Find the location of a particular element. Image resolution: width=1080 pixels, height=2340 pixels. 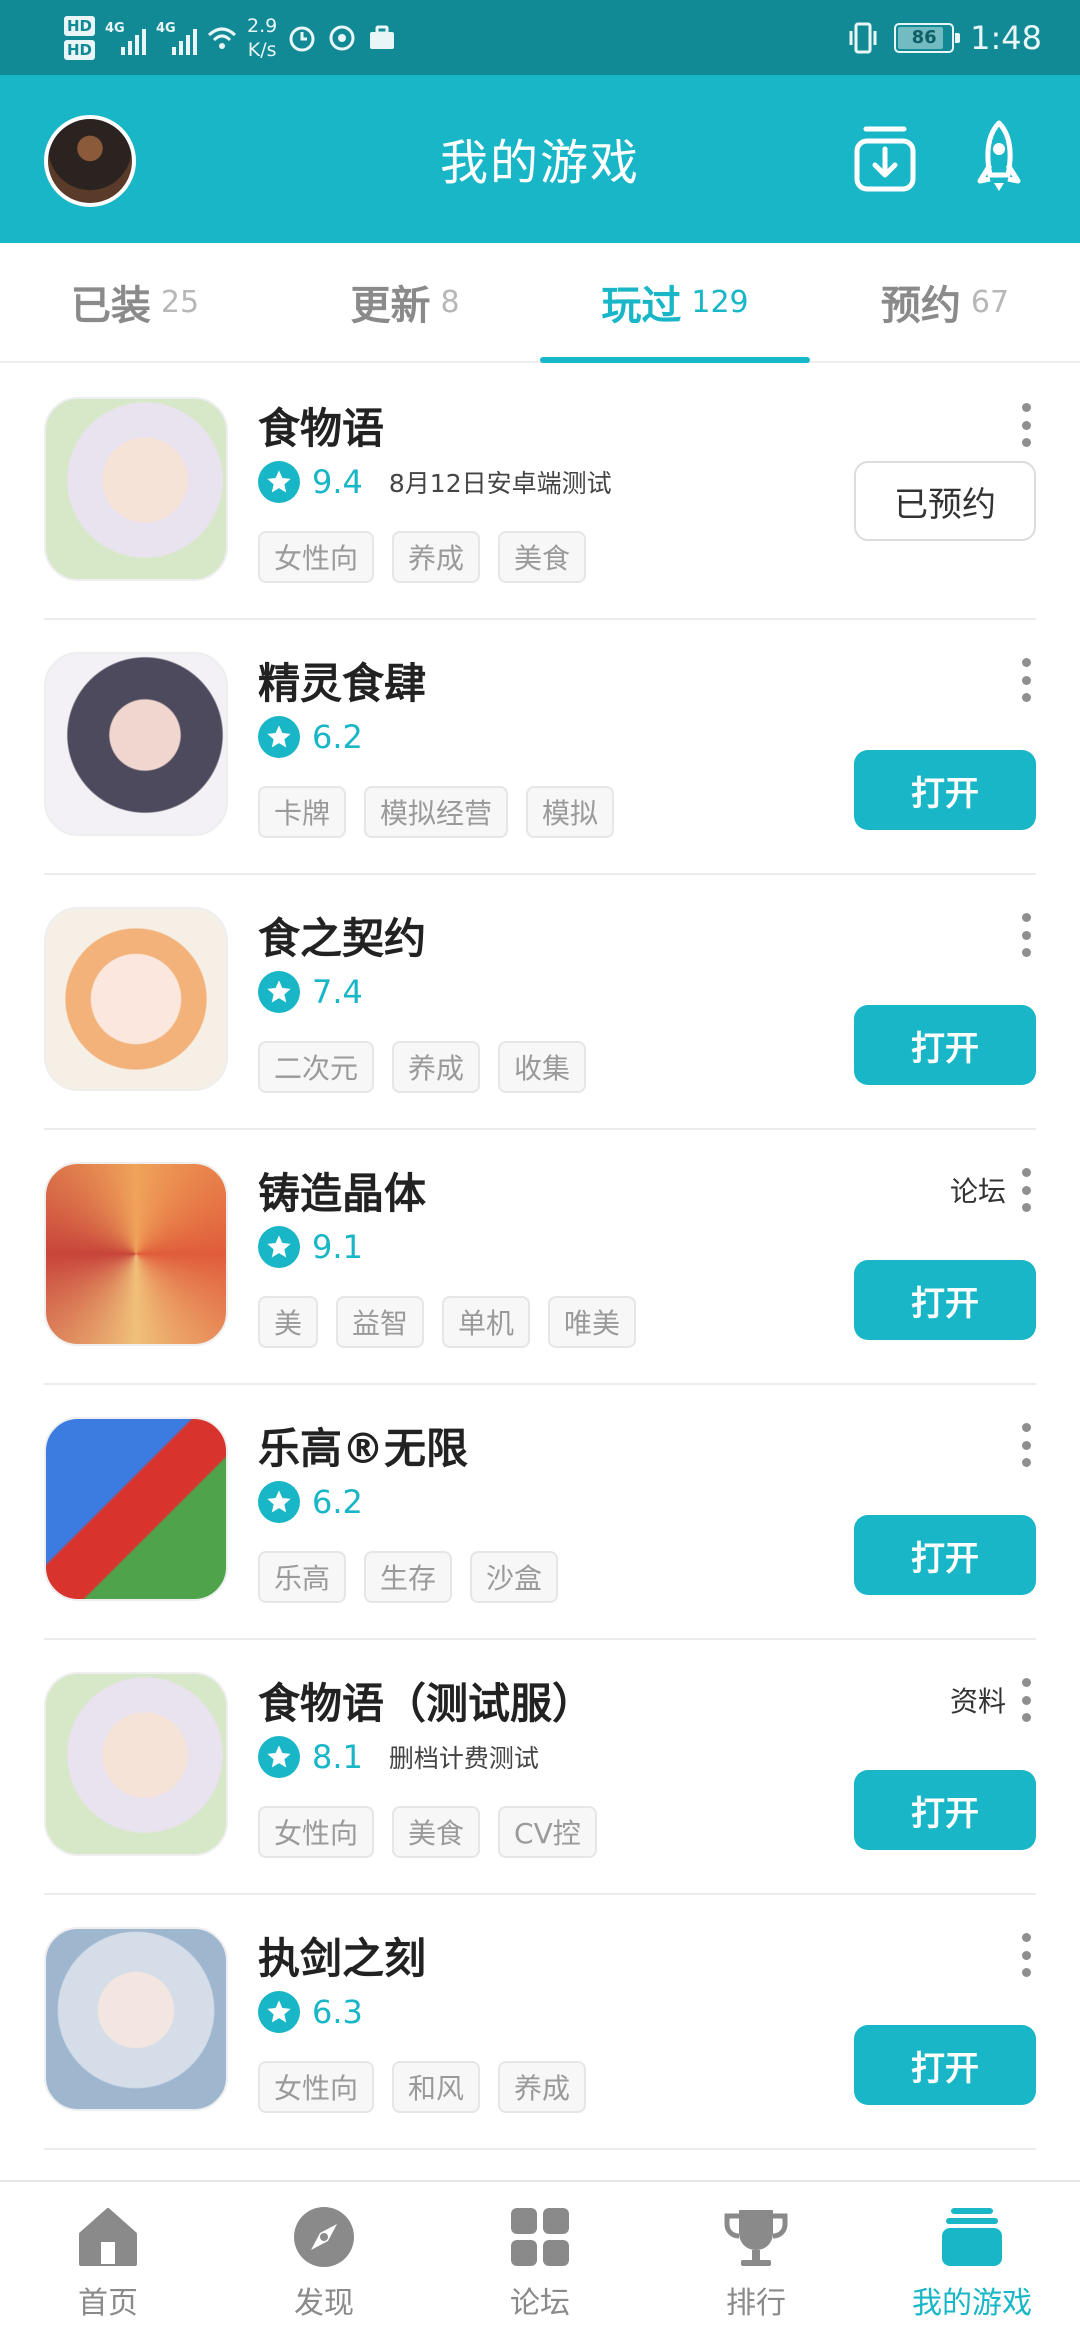

nav-my-games: 我的游戏 is located at coordinates (972, 2261).